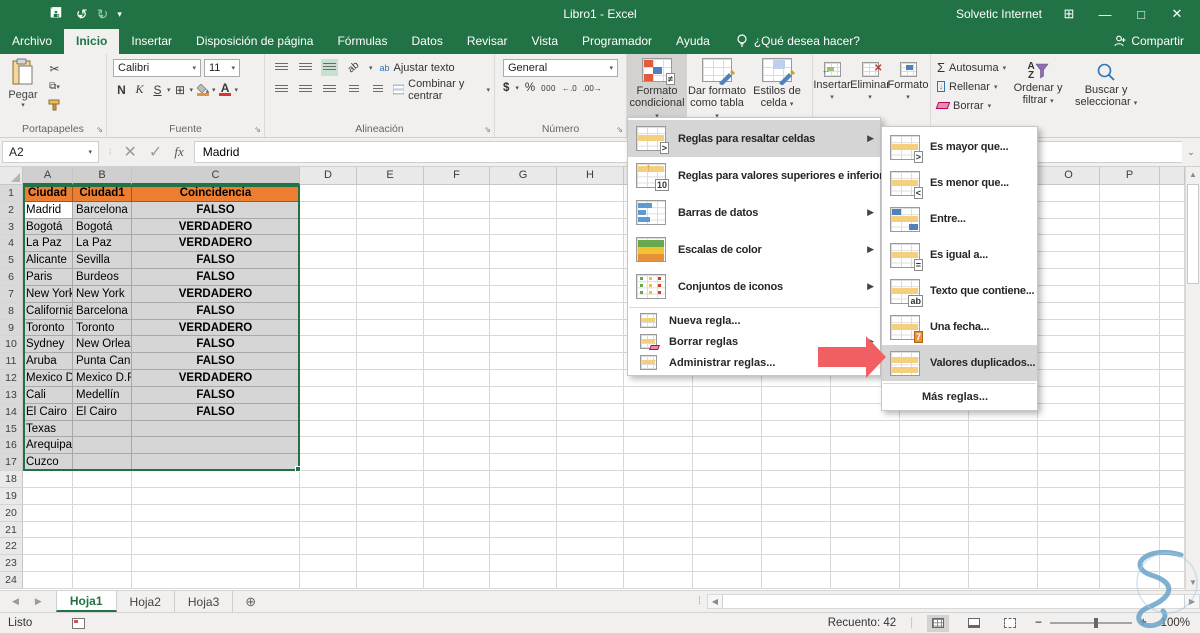 Image resolution: width=1200 pixels, height=633 pixels. Describe the element at coordinates (328, 547) in the screenshot. I see `cell-D22` at that location.